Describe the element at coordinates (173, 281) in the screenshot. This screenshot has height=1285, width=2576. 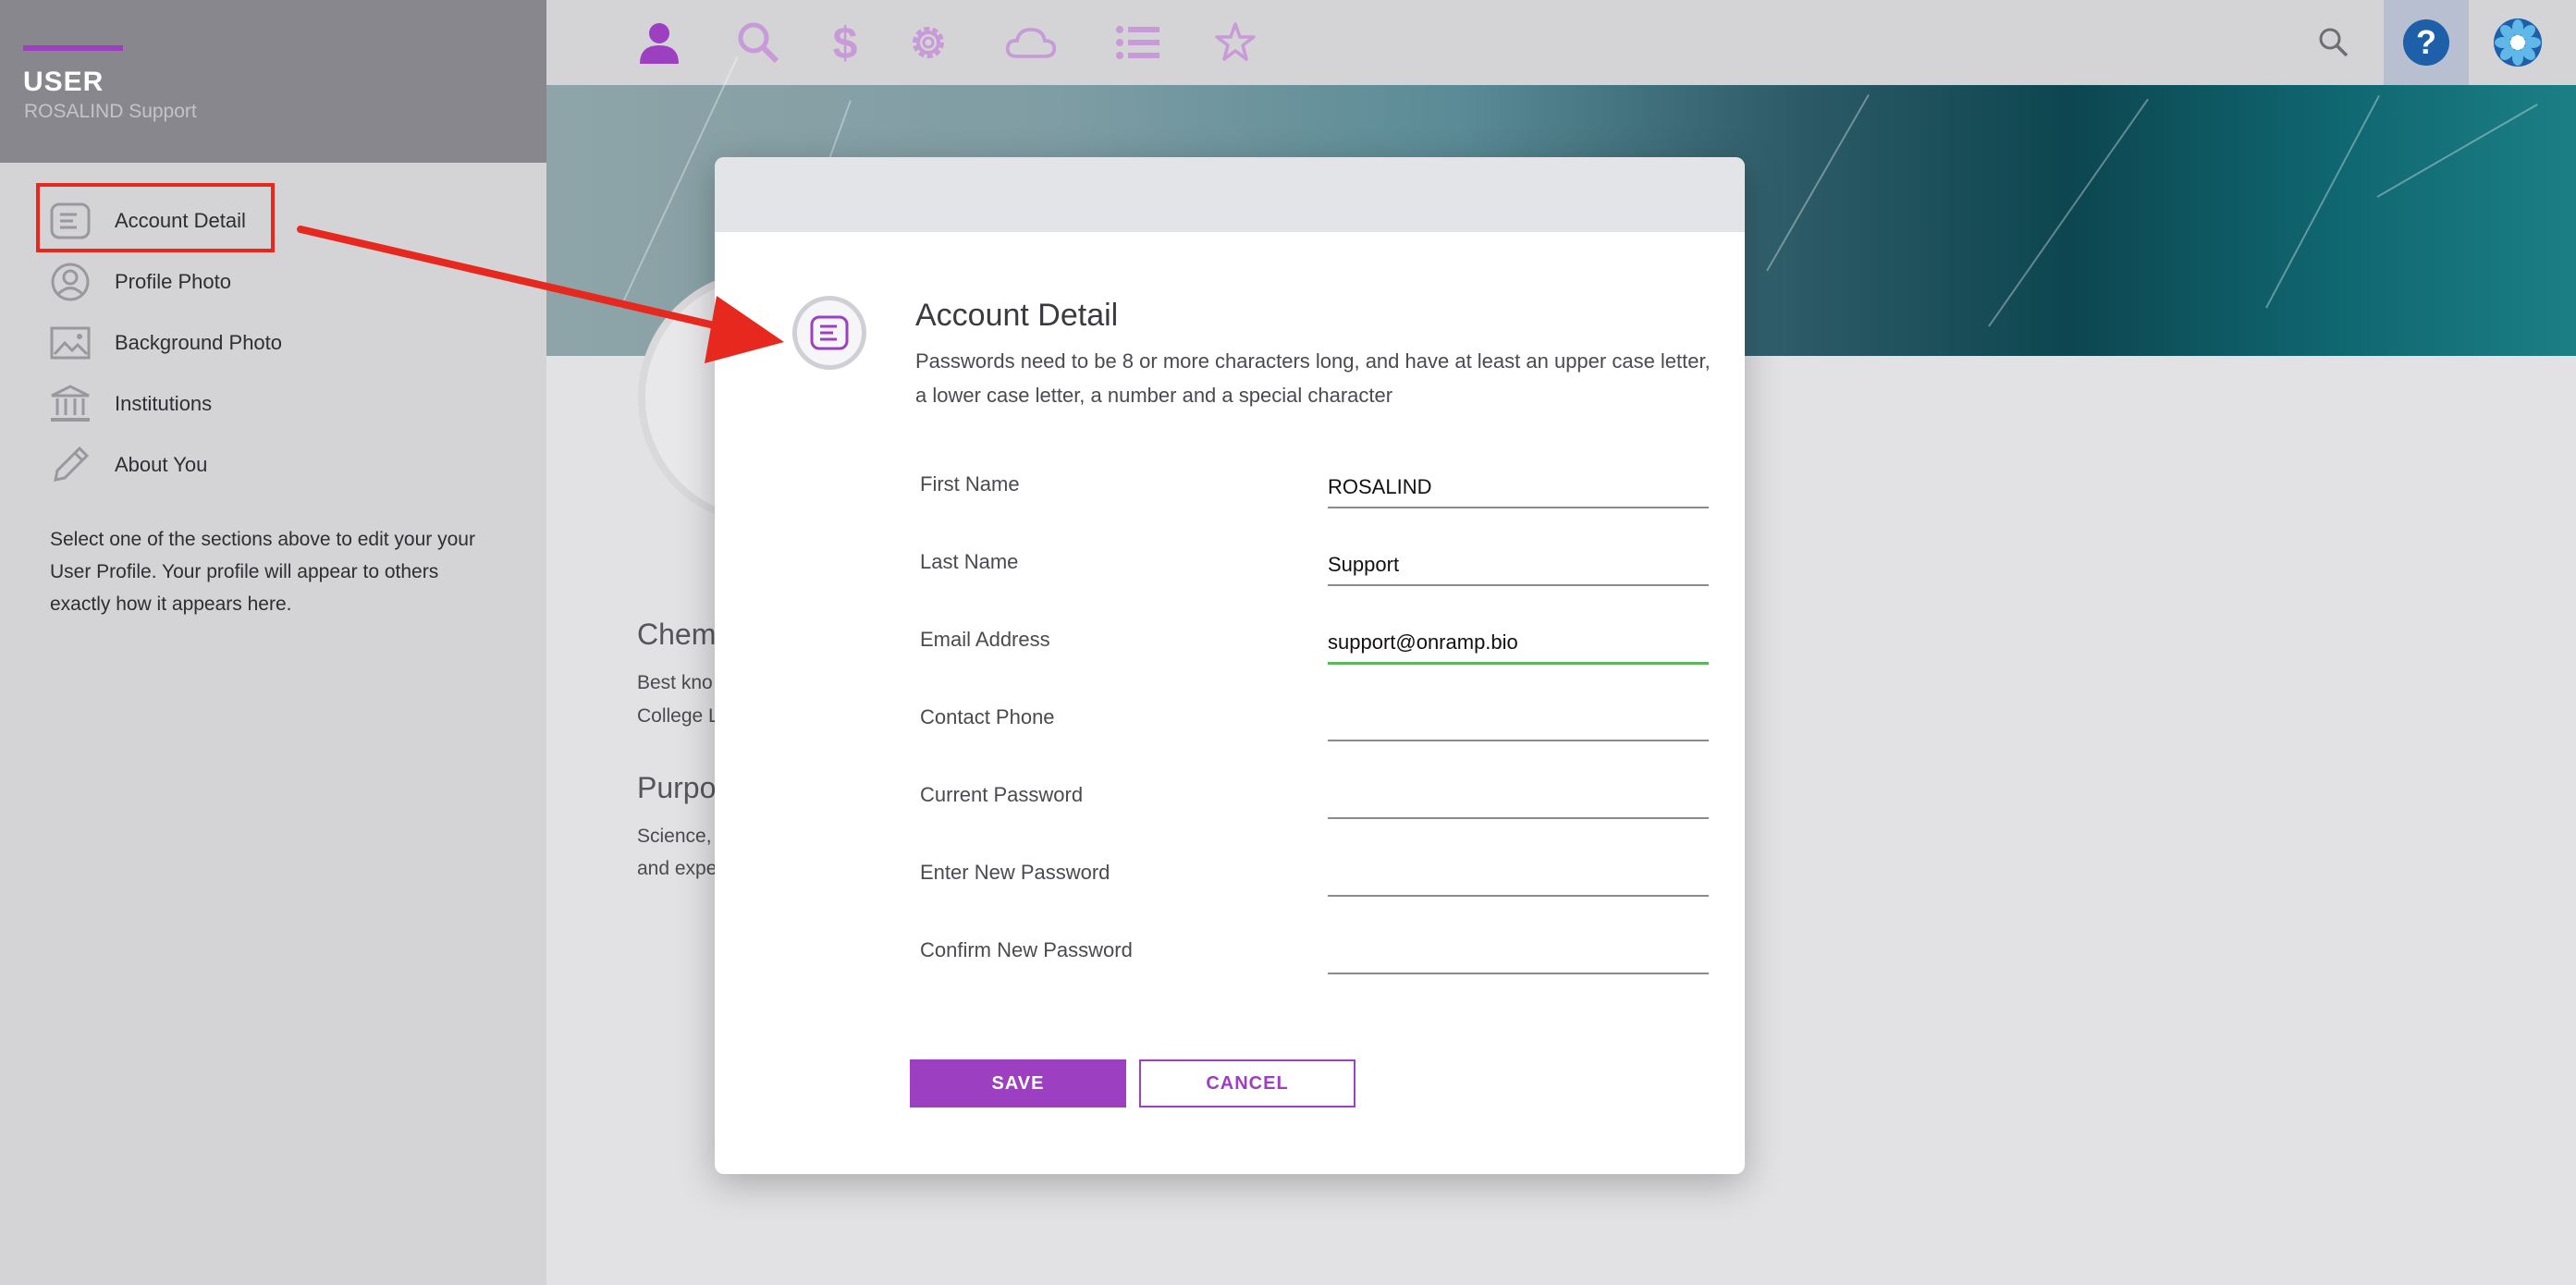
I see `sidebar-item-label: Profile Photo` at that location.